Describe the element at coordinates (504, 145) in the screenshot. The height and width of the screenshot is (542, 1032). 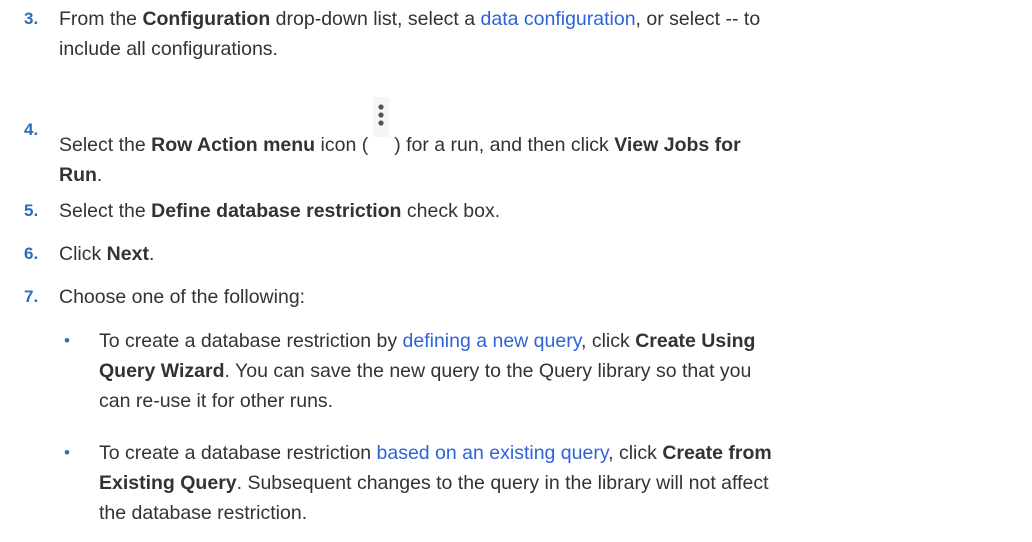
I see `text-fragment: ) for a run, and then click` at that location.